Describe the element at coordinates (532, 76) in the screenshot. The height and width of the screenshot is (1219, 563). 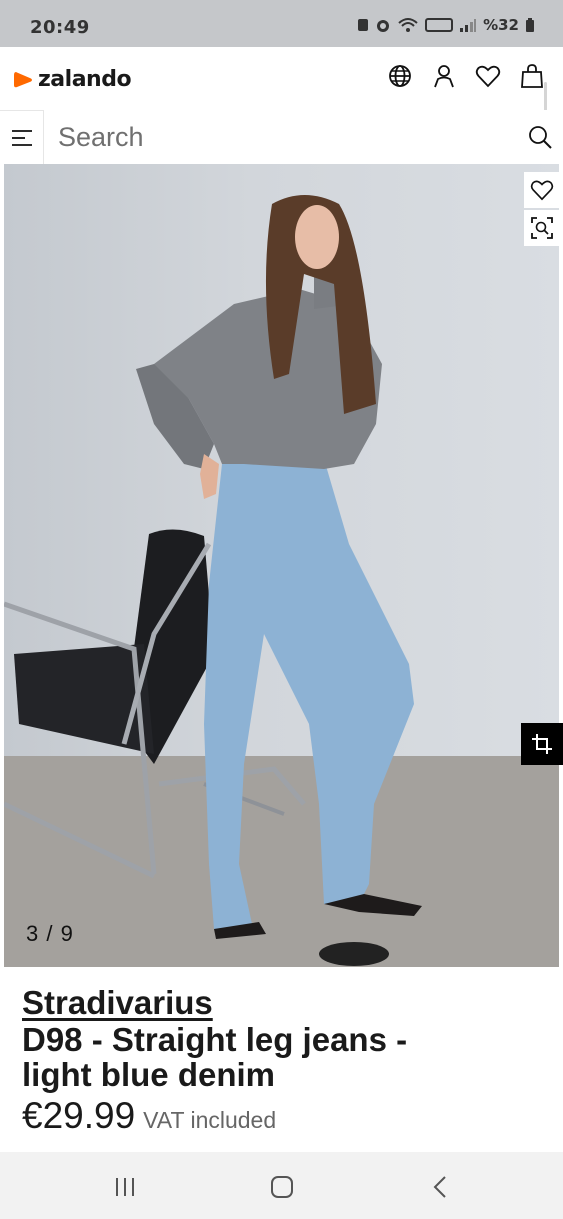
I see `bag-icon` at that location.